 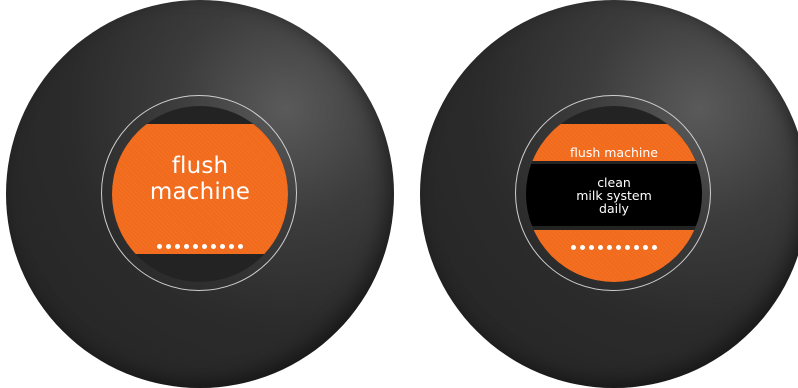 I want to click on flush-machine-panel: flush machine, so click(x=200, y=189).